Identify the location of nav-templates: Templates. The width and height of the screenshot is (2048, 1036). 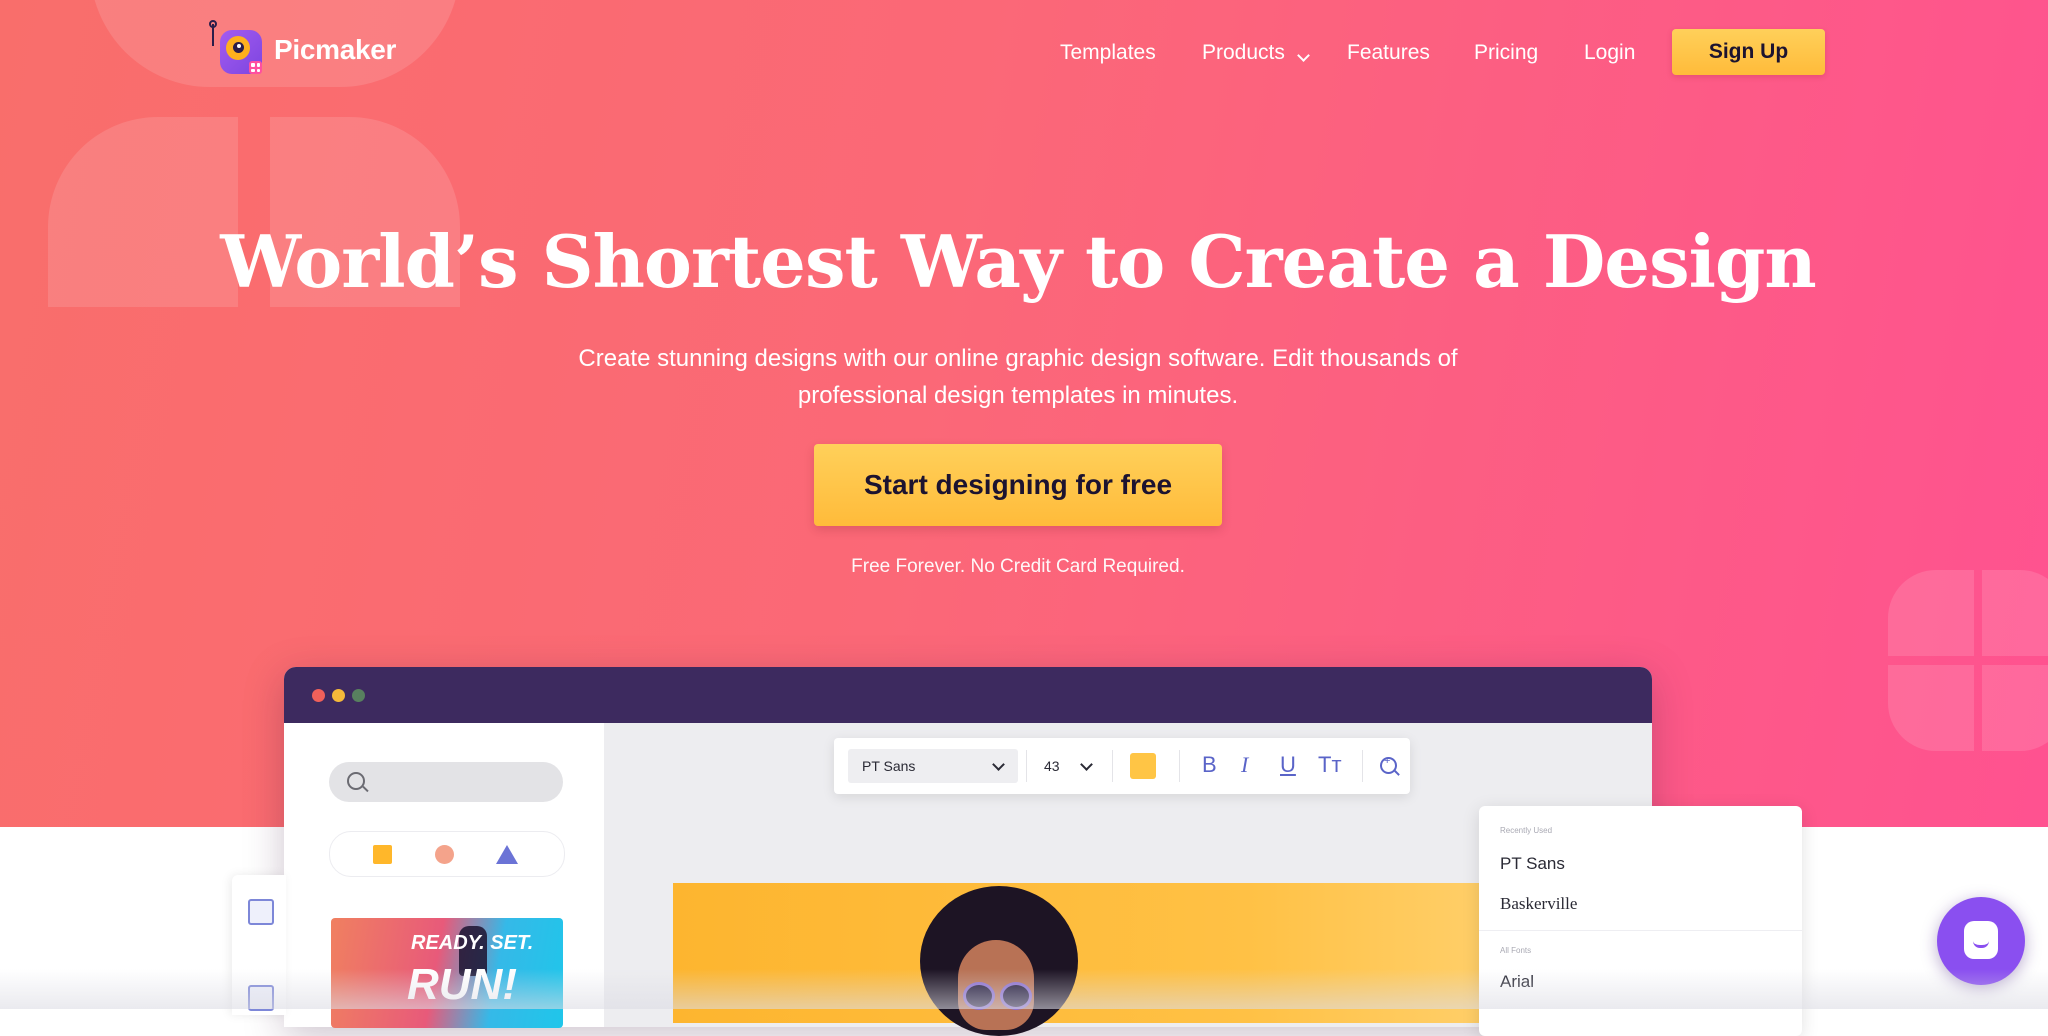
(1108, 53).